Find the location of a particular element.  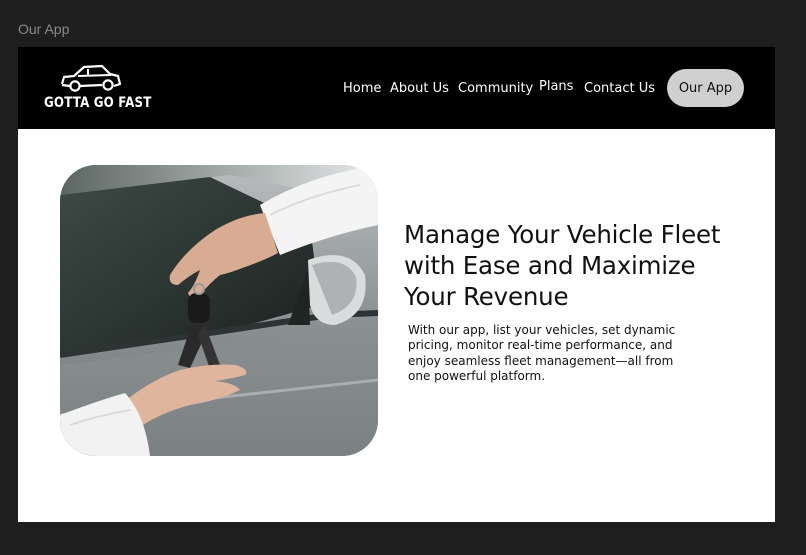

brand-logo: GOTTA GO FAST is located at coordinates (96, 90).